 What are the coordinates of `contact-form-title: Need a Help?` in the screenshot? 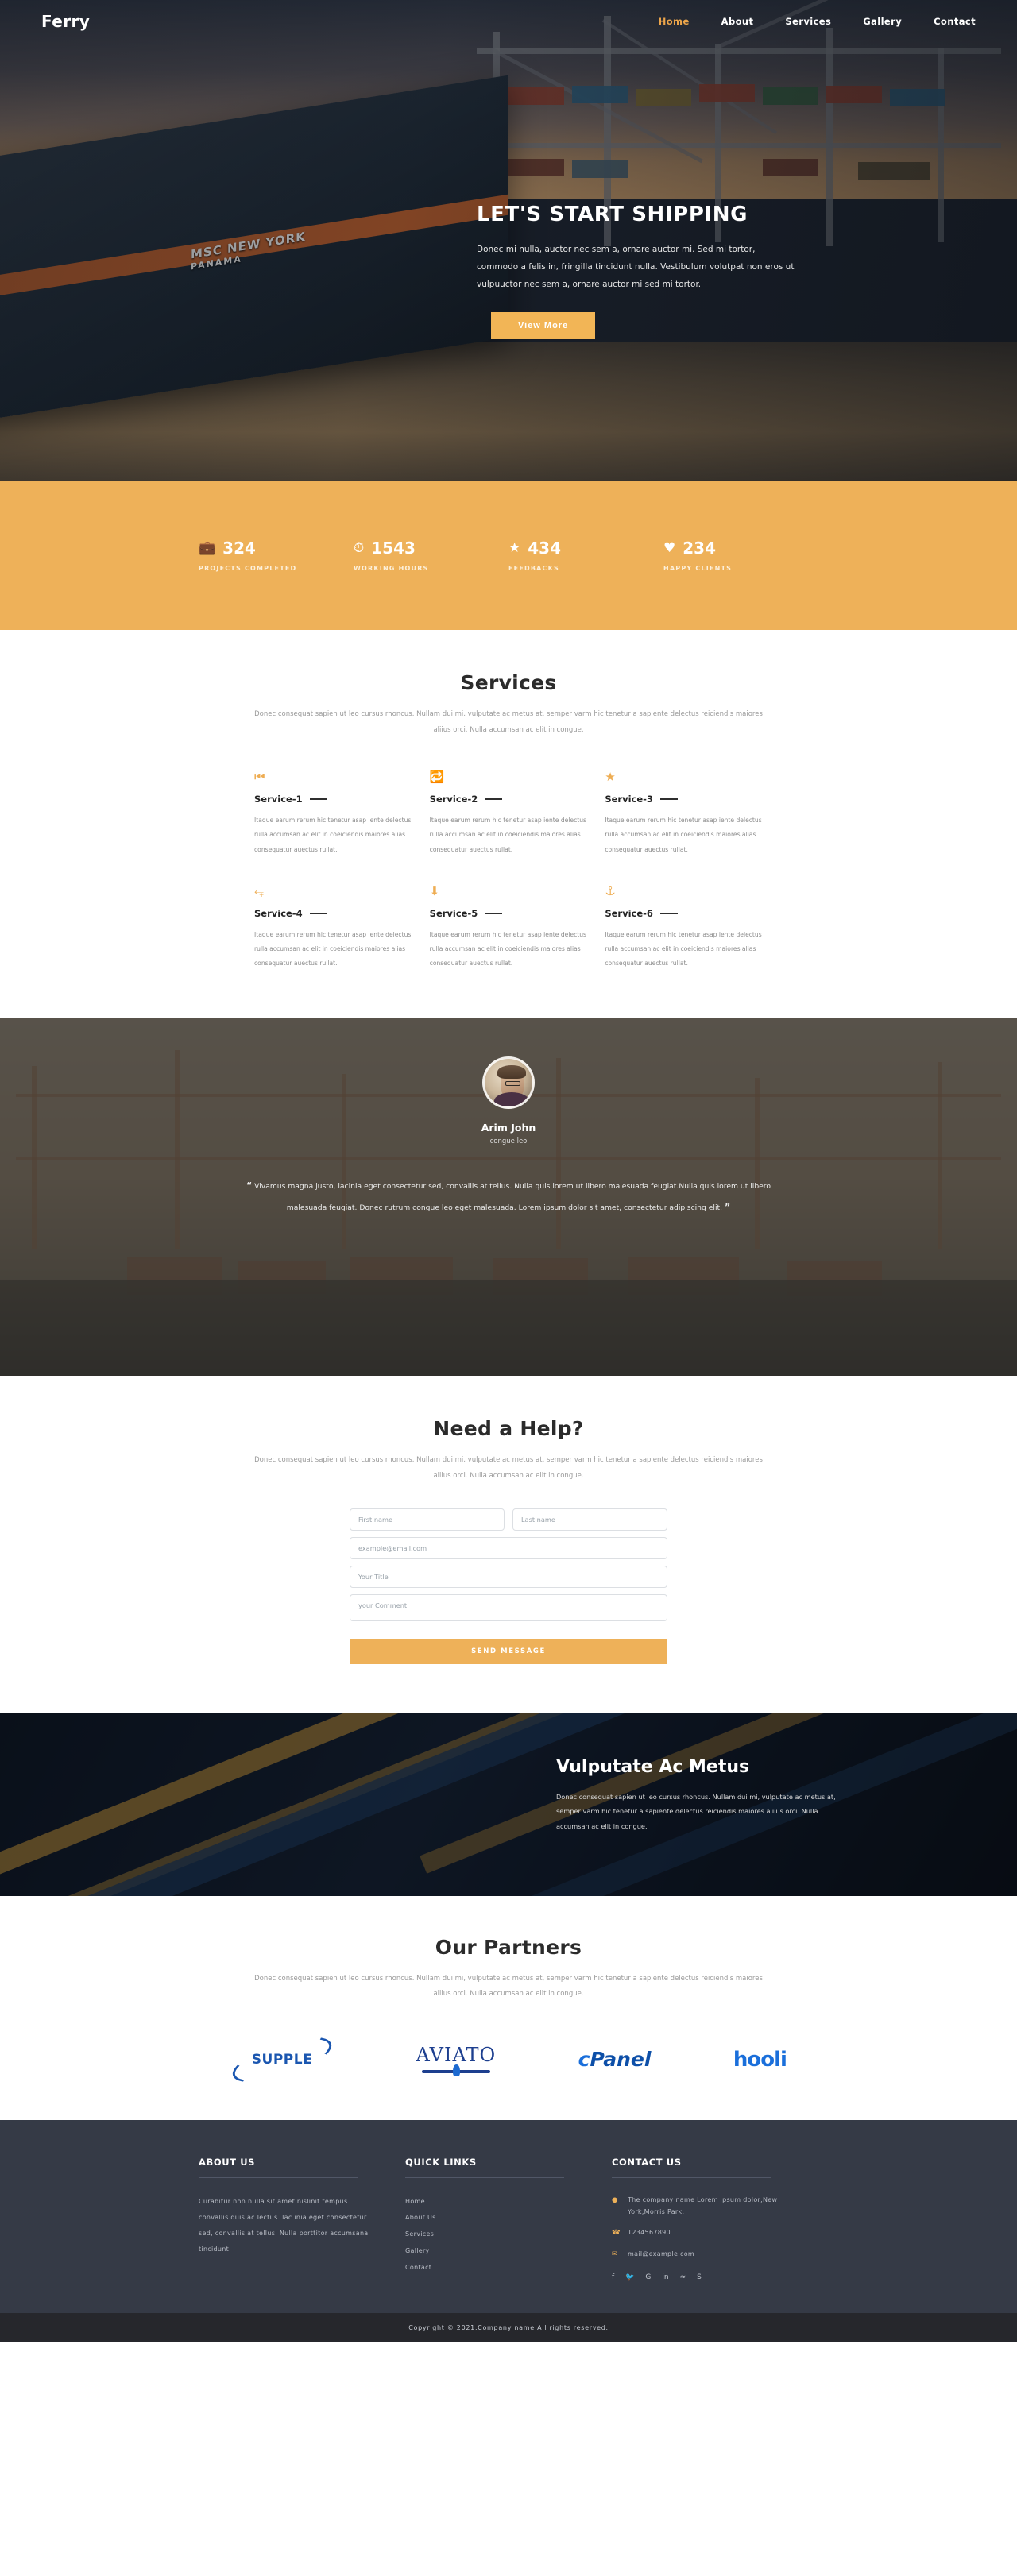 It's located at (508, 1429).